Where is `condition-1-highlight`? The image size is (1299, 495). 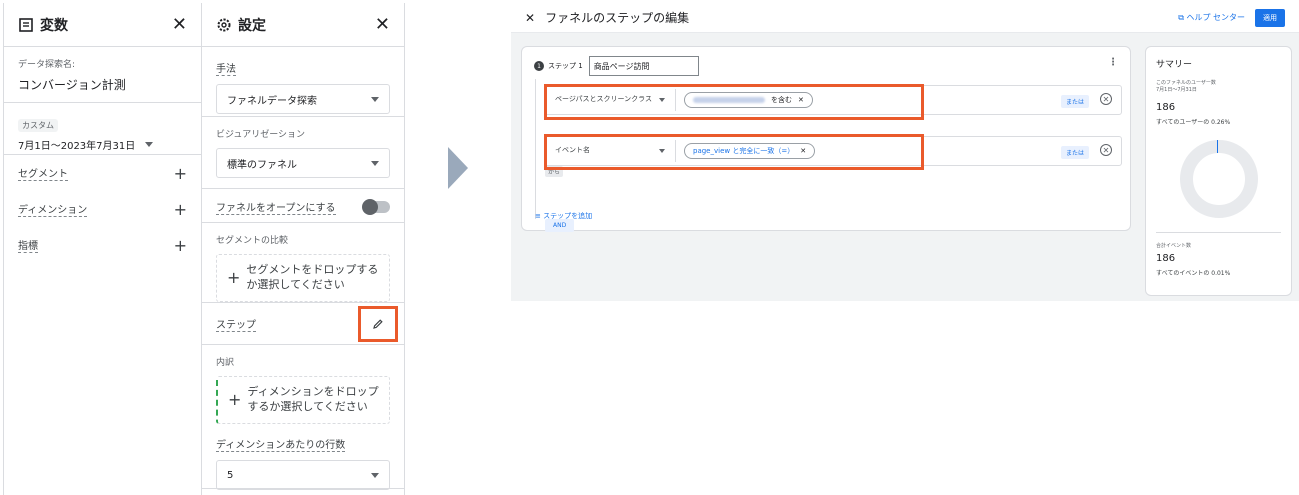 condition-1-highlight is located at coordinates (734, 102).